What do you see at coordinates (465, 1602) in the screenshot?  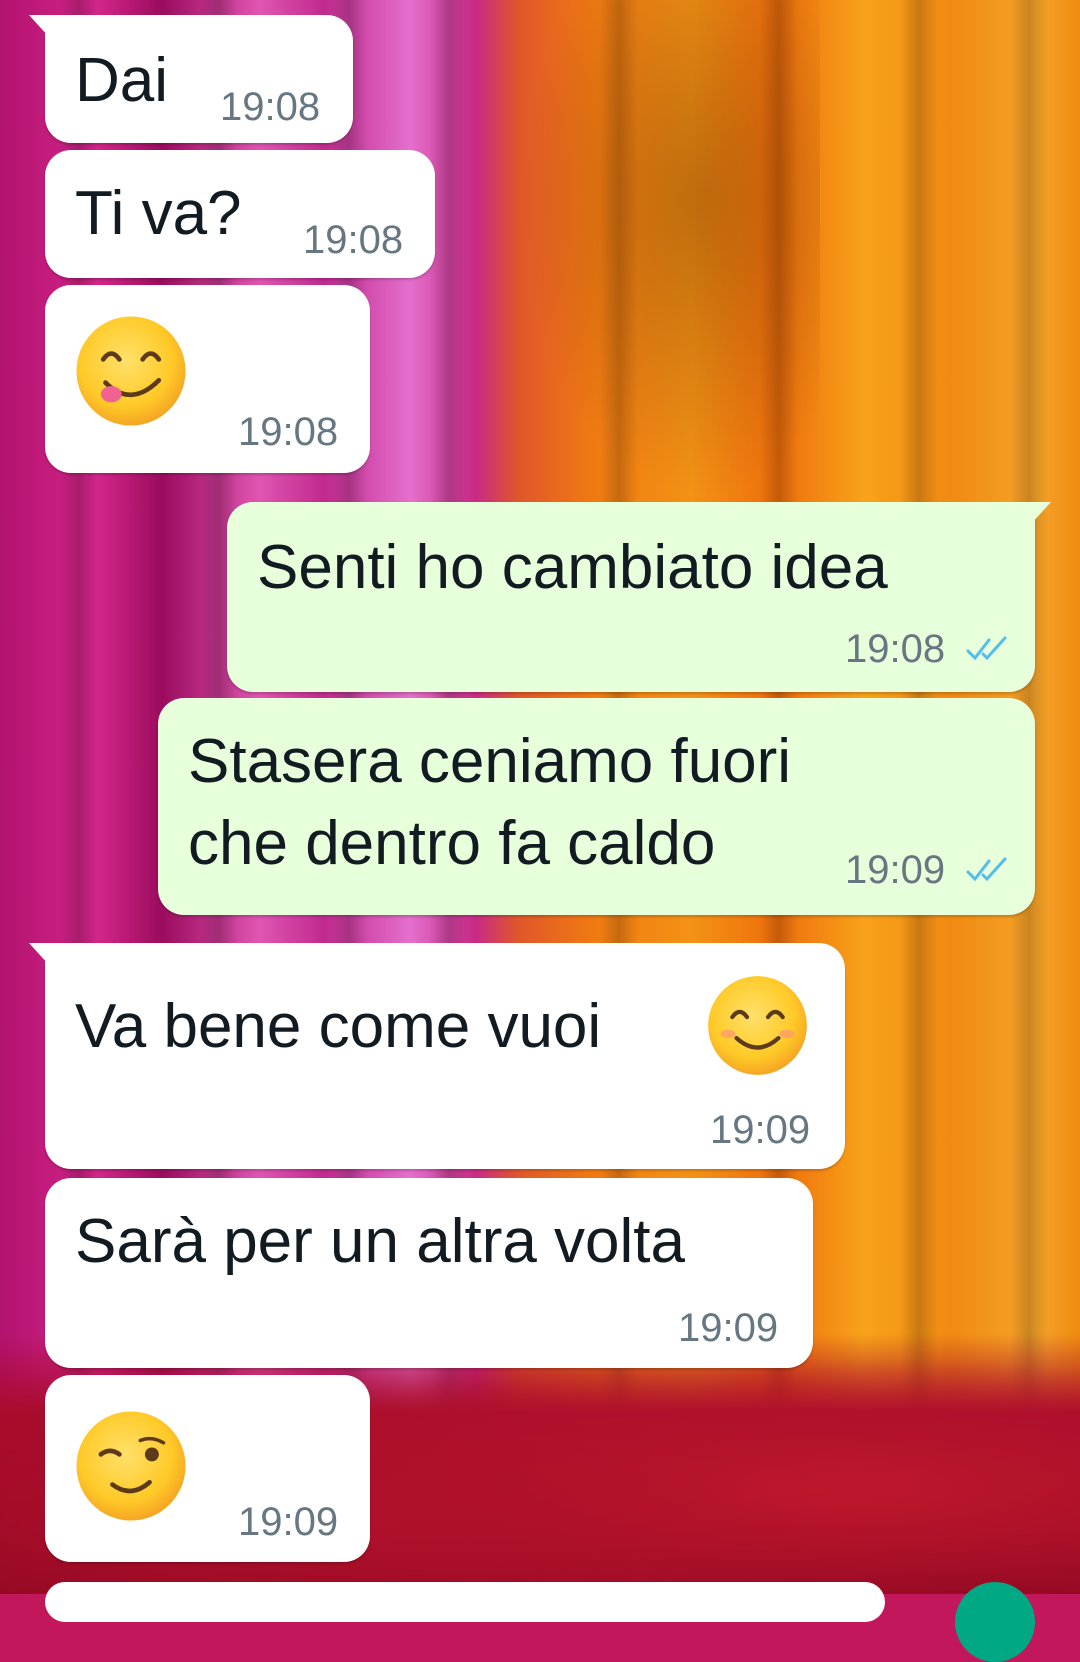 I see `message-input-field` at bounding box center [465, 1602].